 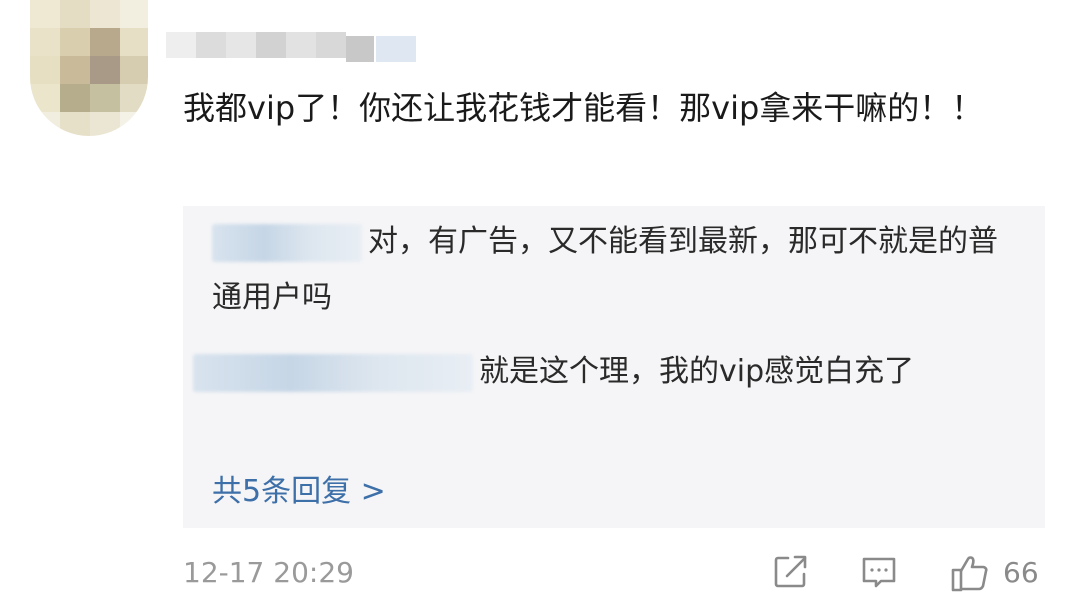 What do you see at coordinates (296, 45) in the screenshot?
I see `username-blurred` at bounding box center [296, 45].